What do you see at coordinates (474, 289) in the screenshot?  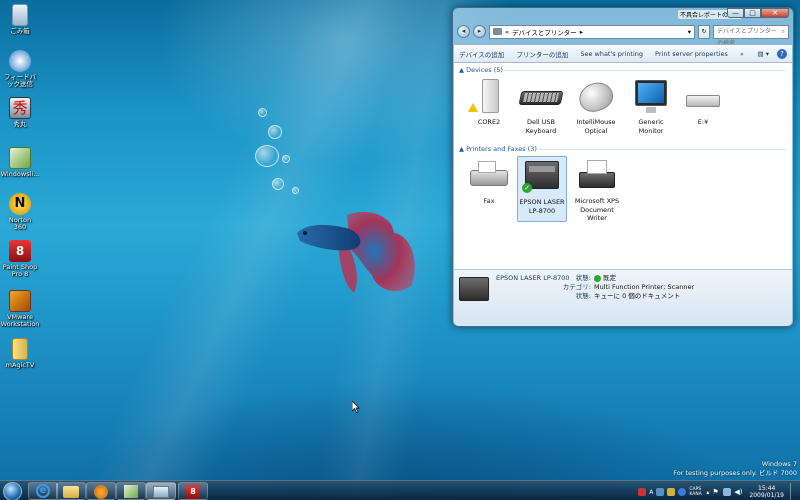 I see `details-printer-icon` at bounding box center [474, 289].